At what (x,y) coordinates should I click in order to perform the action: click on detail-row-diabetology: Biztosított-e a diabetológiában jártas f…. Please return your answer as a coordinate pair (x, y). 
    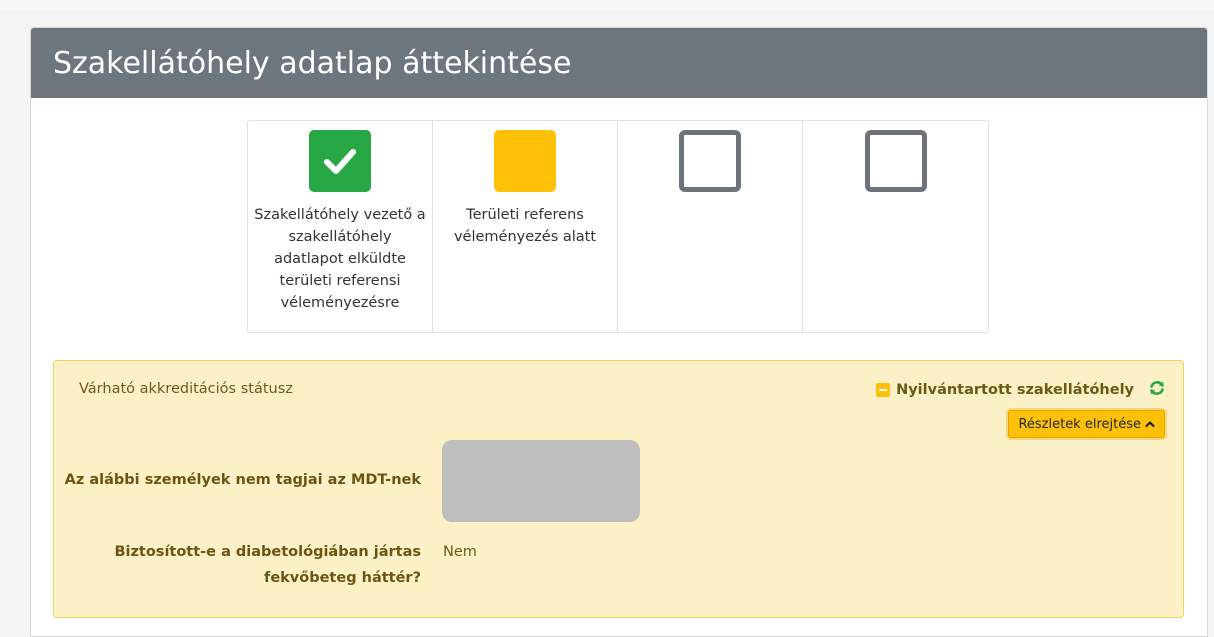
    Looking at the image, I should click on (265, 565).